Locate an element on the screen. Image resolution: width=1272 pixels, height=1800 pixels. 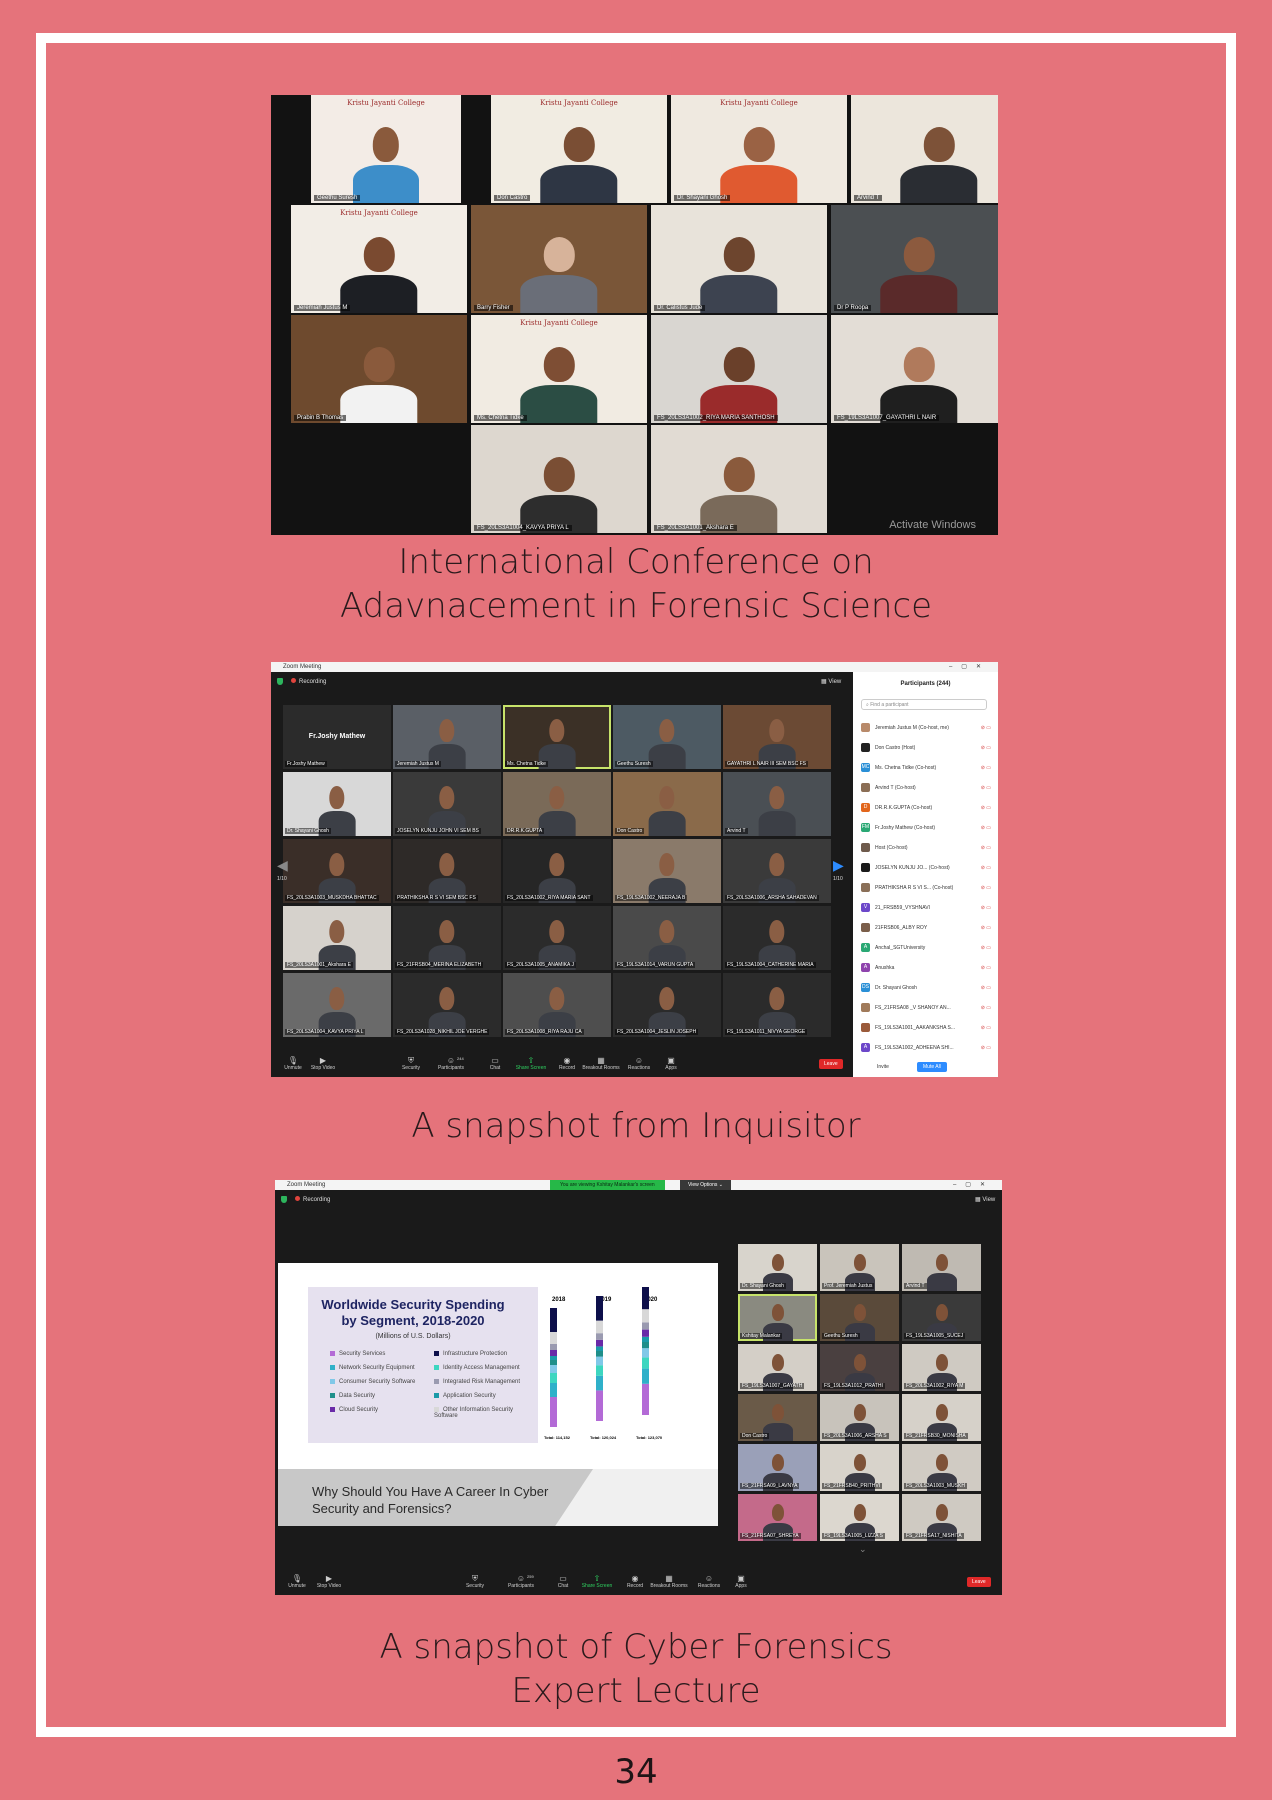
gallery-video-tile: Kshitay Malankar is located at coordinates (777, 1317).